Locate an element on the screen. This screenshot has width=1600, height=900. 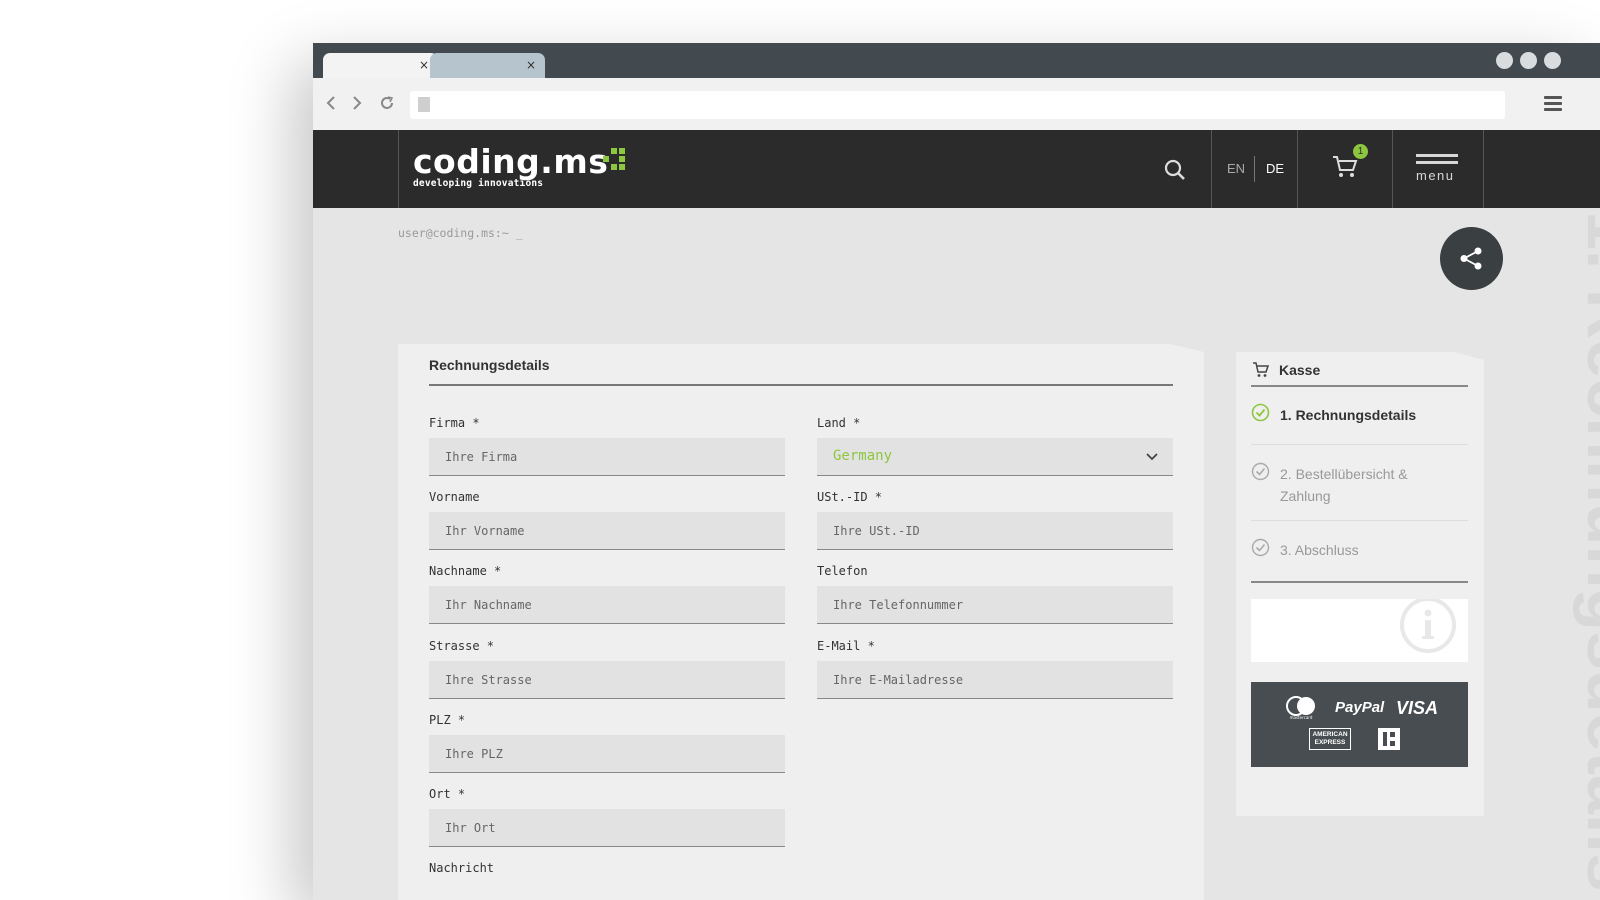
logo-text: coding.ms is located at coordinates (511, 161).